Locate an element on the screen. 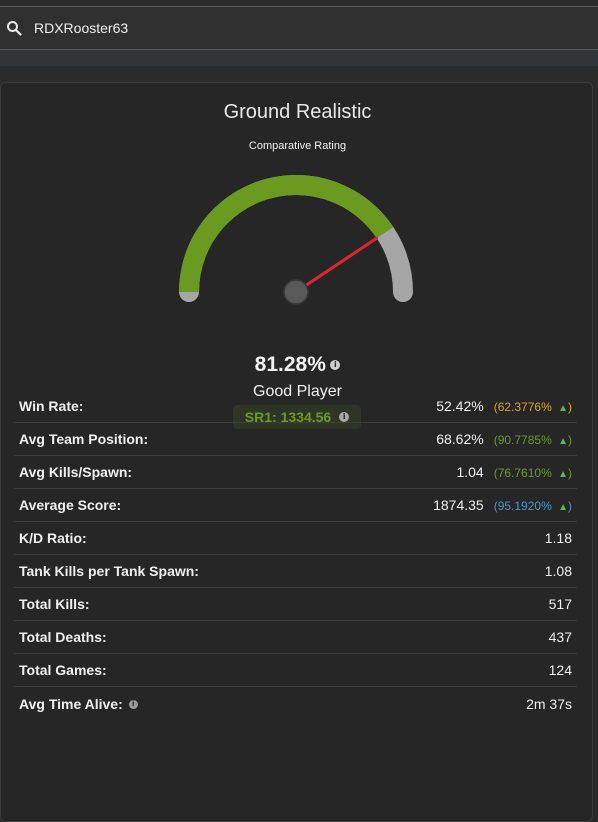  stat-label: Avg Kills/Spawn: is located at coordinates (235, 472).